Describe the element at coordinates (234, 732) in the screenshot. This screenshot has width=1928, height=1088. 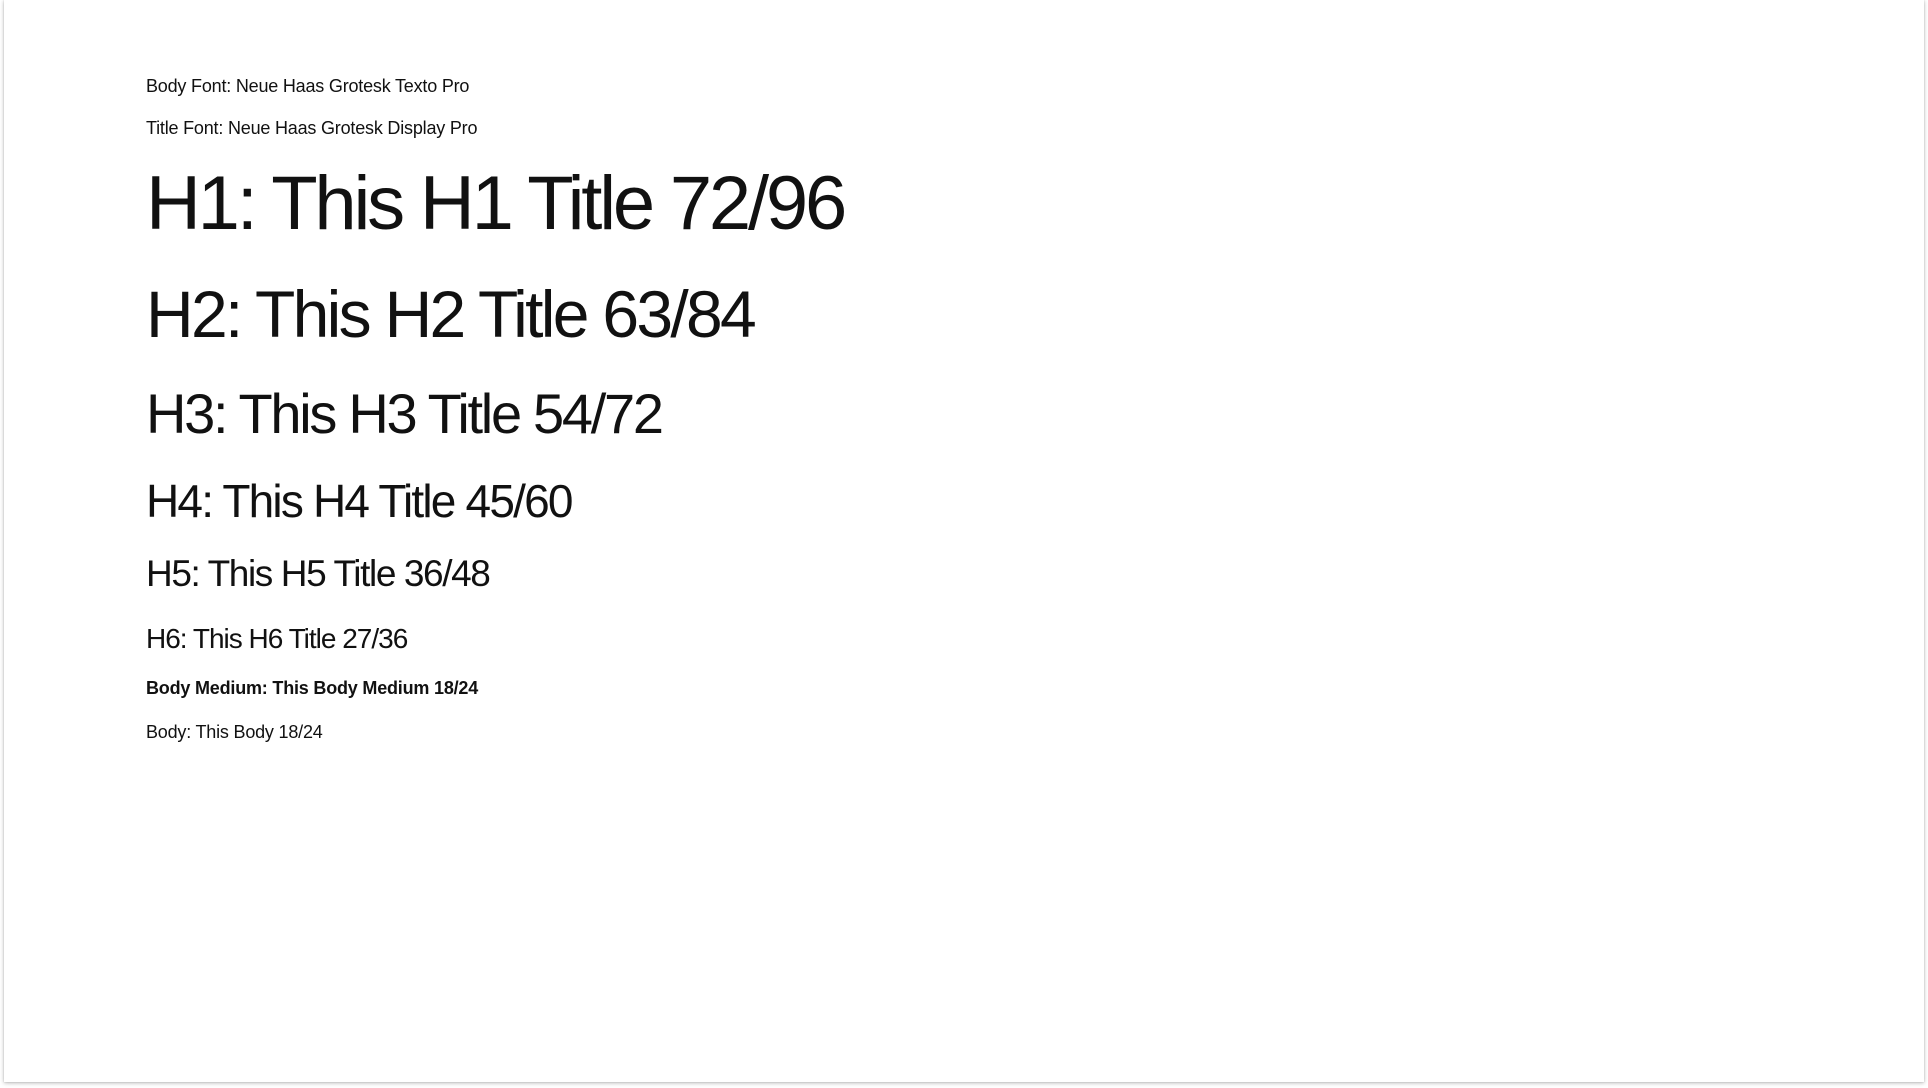
I see `body-sample: Body: This Body 18/24` at that location.